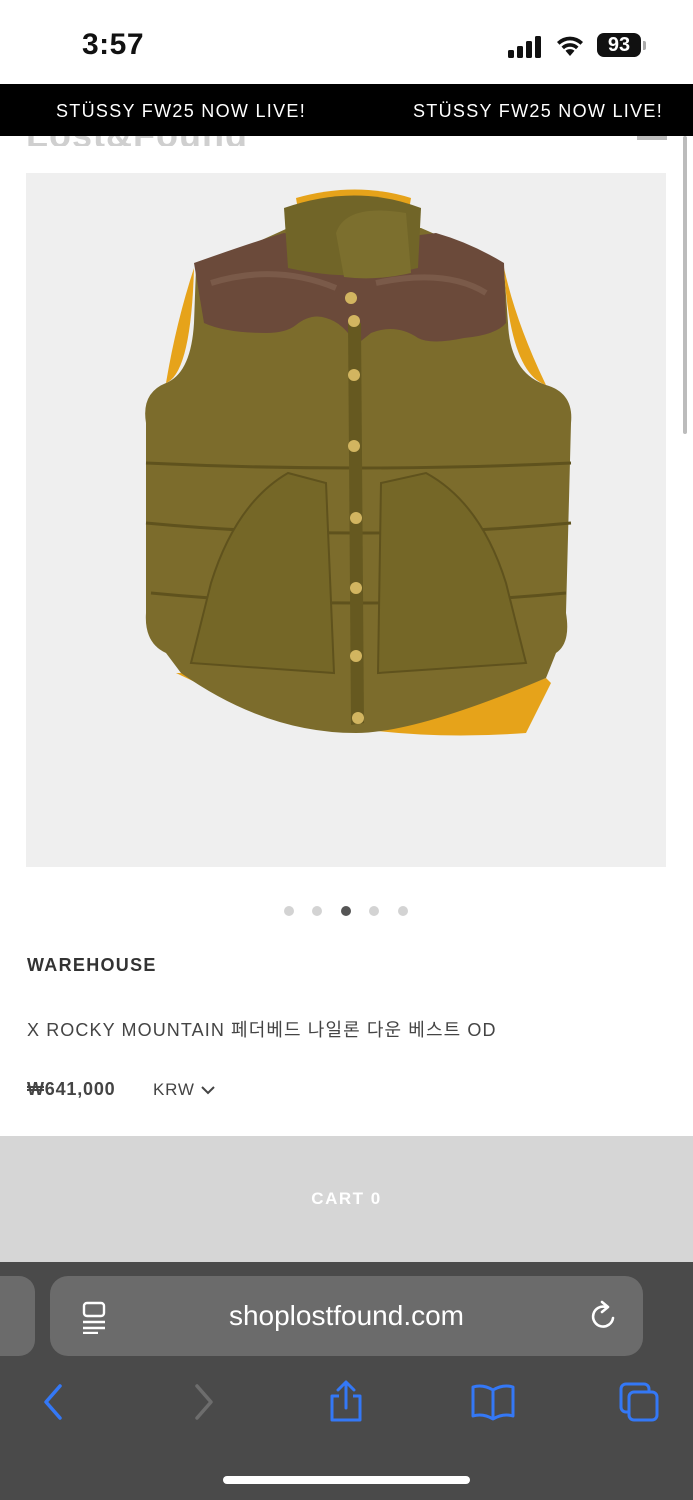  Describe the element at coordinates (526, 46) in the screenshot. I see `cellular-signal-icon` at that location.